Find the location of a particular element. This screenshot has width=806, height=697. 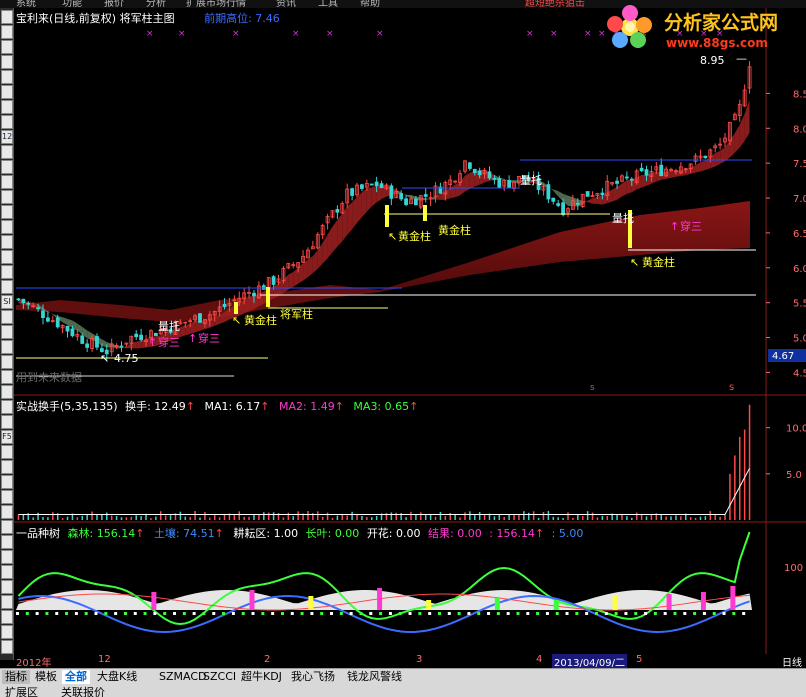

indicator-plot is located at coordinates (384, 582).